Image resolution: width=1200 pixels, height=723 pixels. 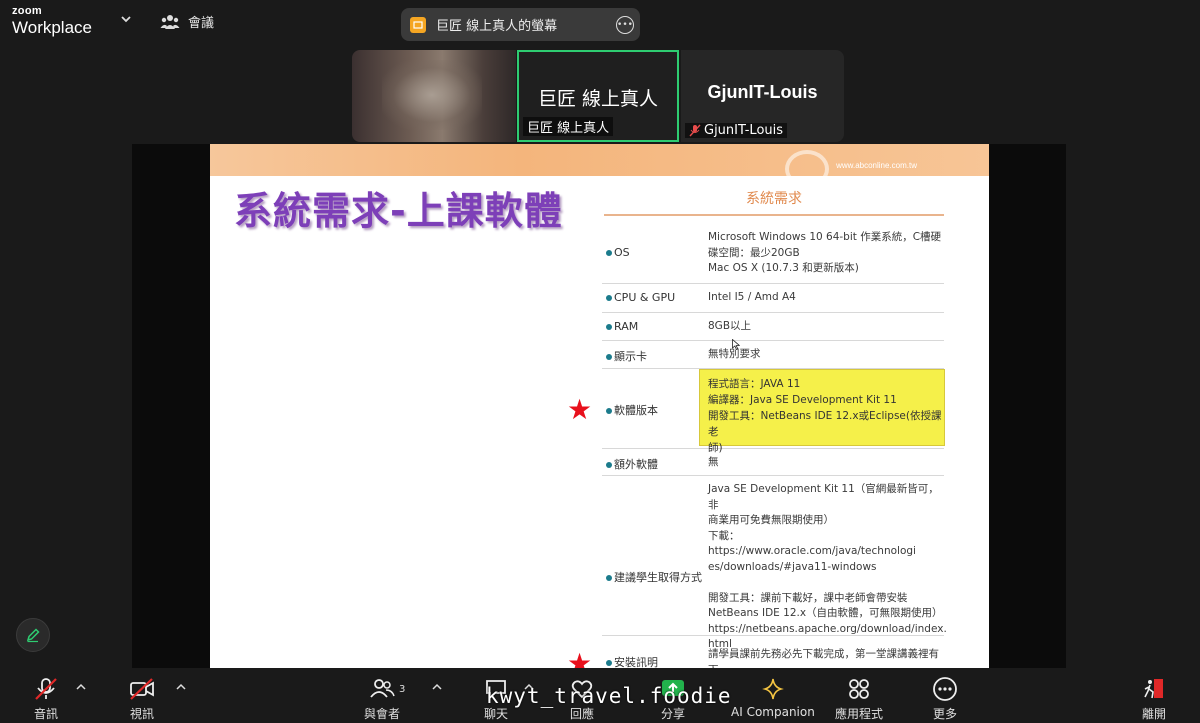 I want to click on more-label: 更多, so click(x=944, y=714).